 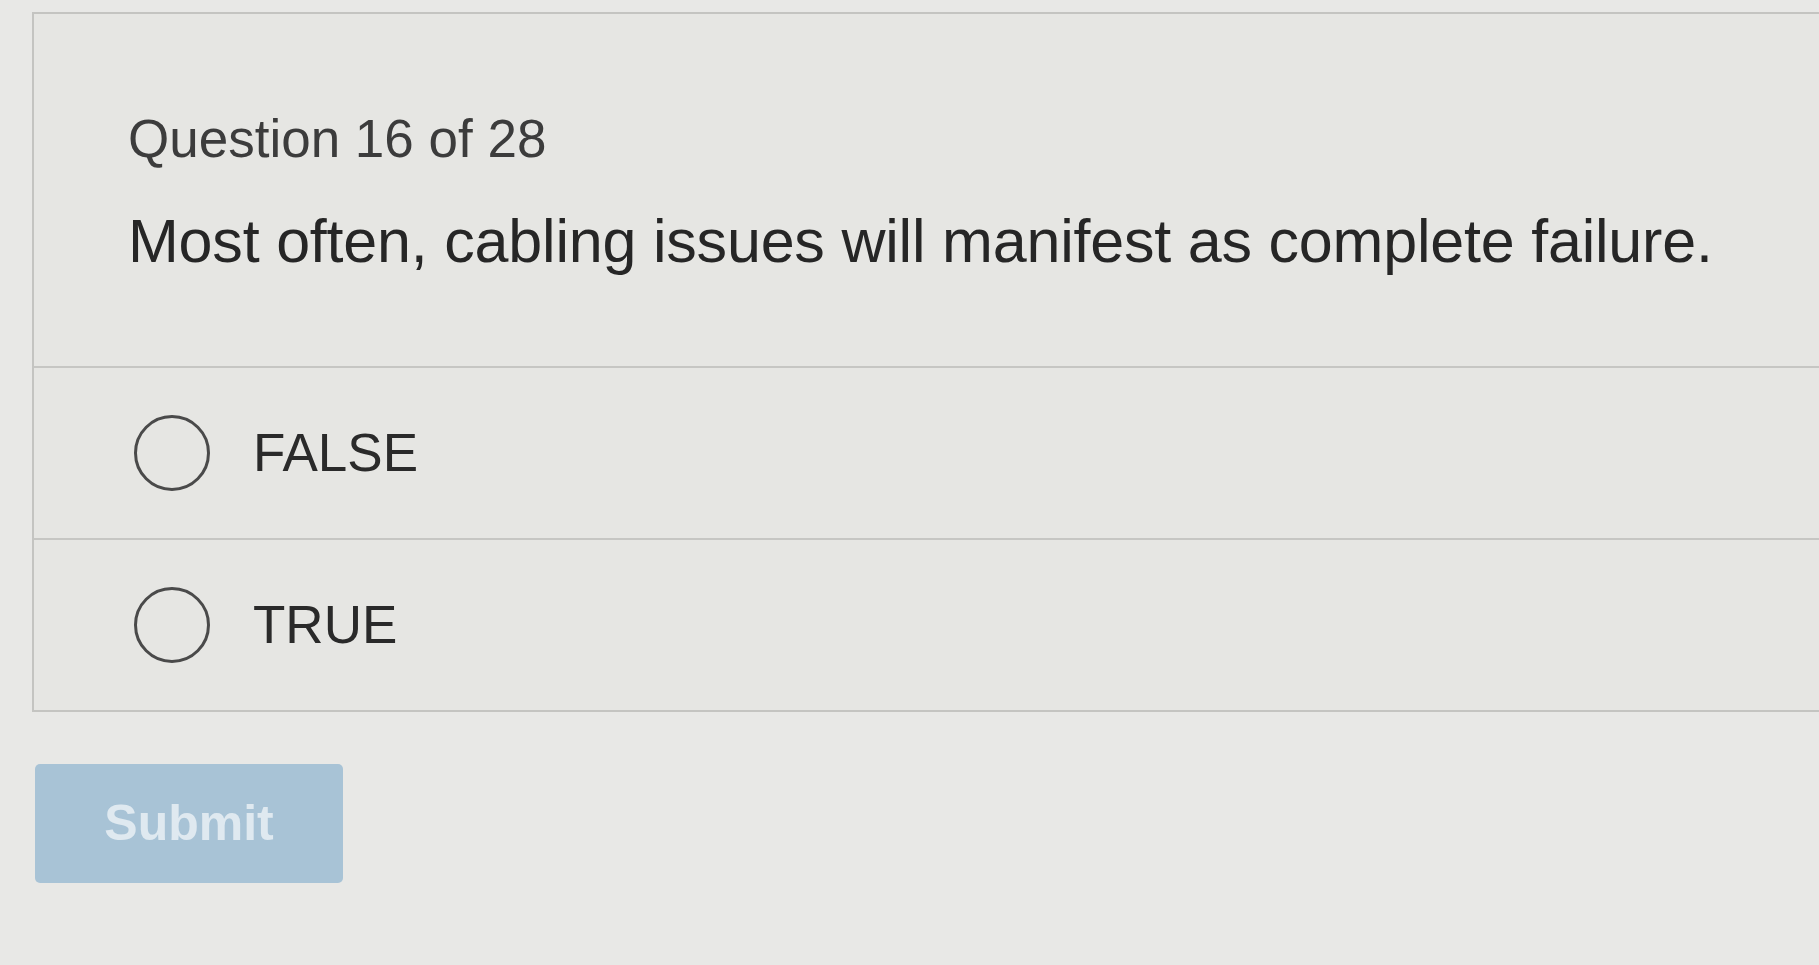 What do you see at coordinates (335, 453) in the screenshot?
I see `option-label: FALSE` at bounding box center [335, 453].